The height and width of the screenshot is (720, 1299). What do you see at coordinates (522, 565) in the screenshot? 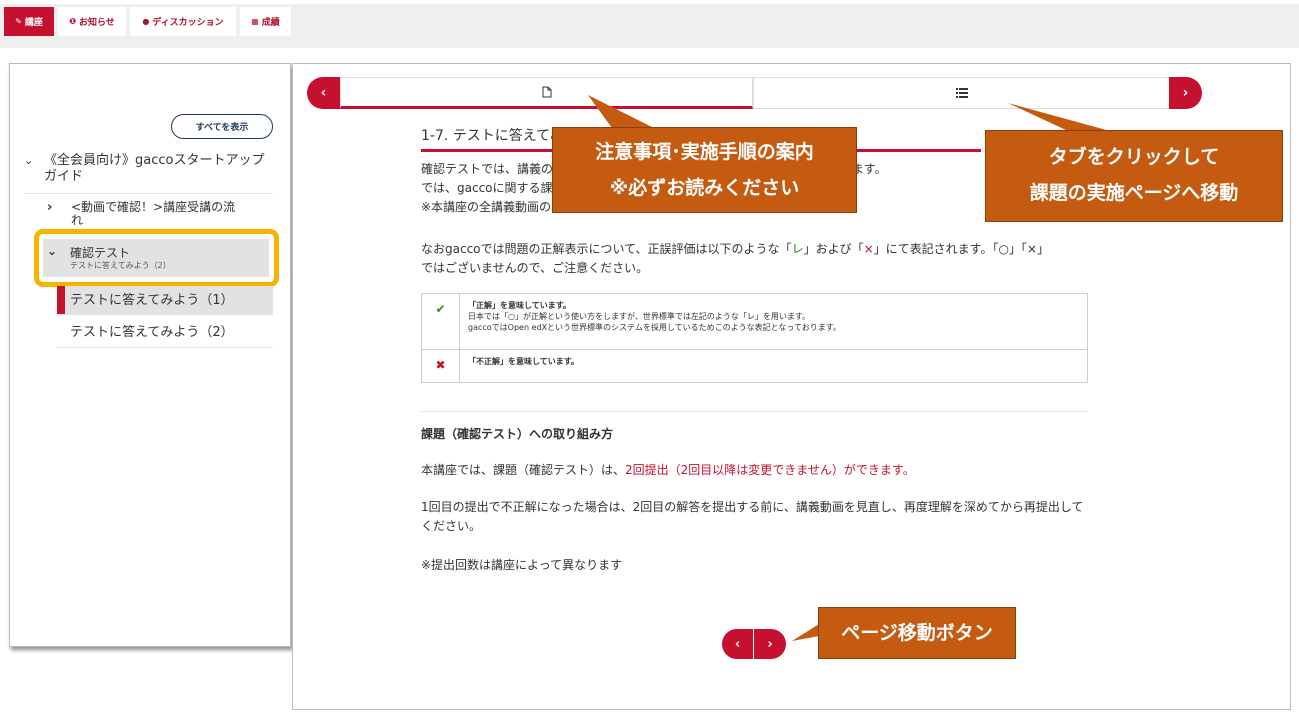
I see `note-text: ※提出回数は講座によって異なります` at bounding box center [522, 565].